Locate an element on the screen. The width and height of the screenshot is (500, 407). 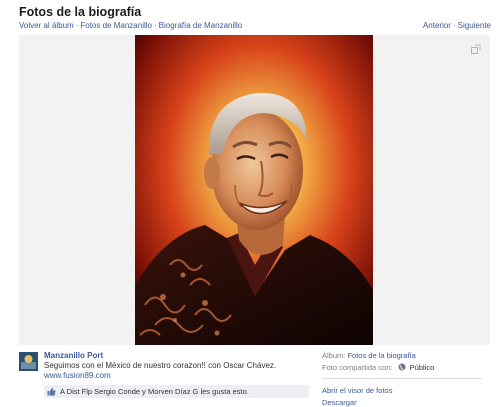
album-link: Fotos de la biografía is located at coordinates (381, 355).